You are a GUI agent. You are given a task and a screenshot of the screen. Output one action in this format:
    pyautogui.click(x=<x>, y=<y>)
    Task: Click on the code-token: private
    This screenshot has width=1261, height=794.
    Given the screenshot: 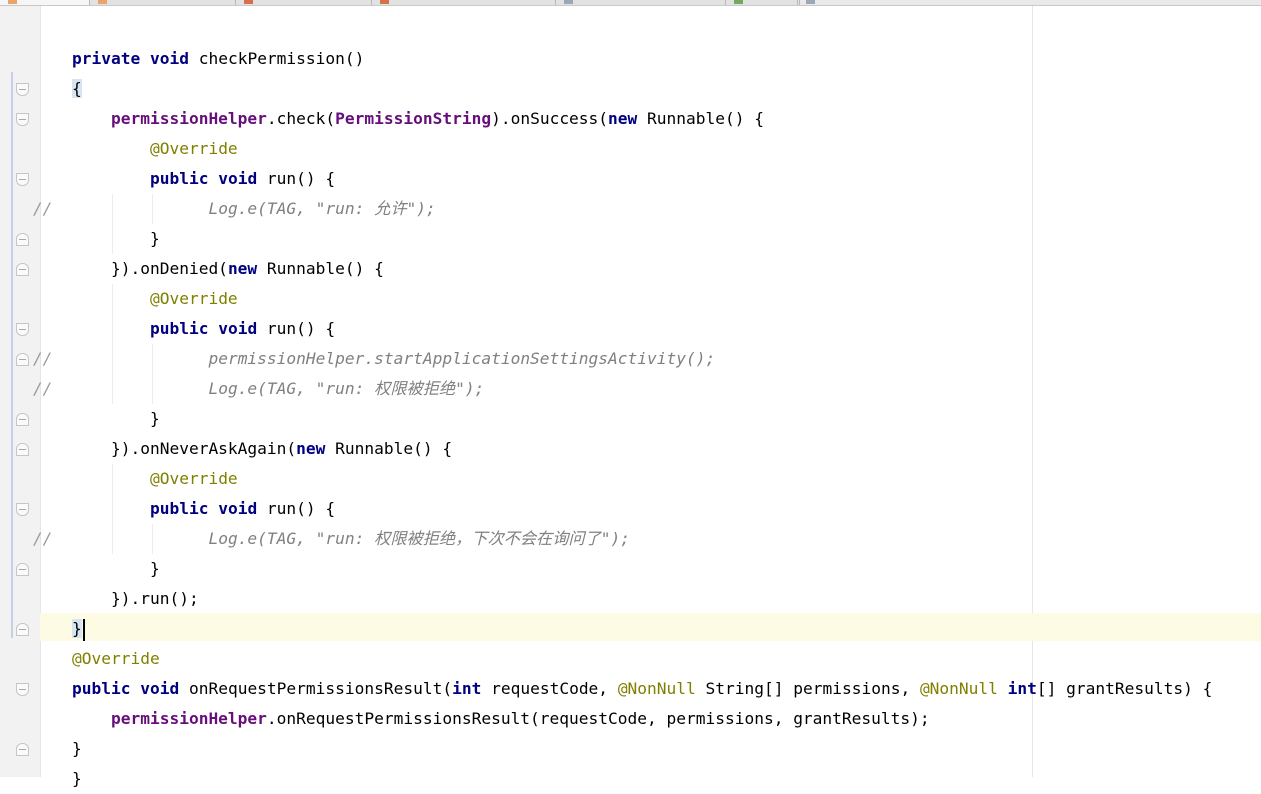 What is the action you would take?
    pyautogui.click(x=106, y=58)
    